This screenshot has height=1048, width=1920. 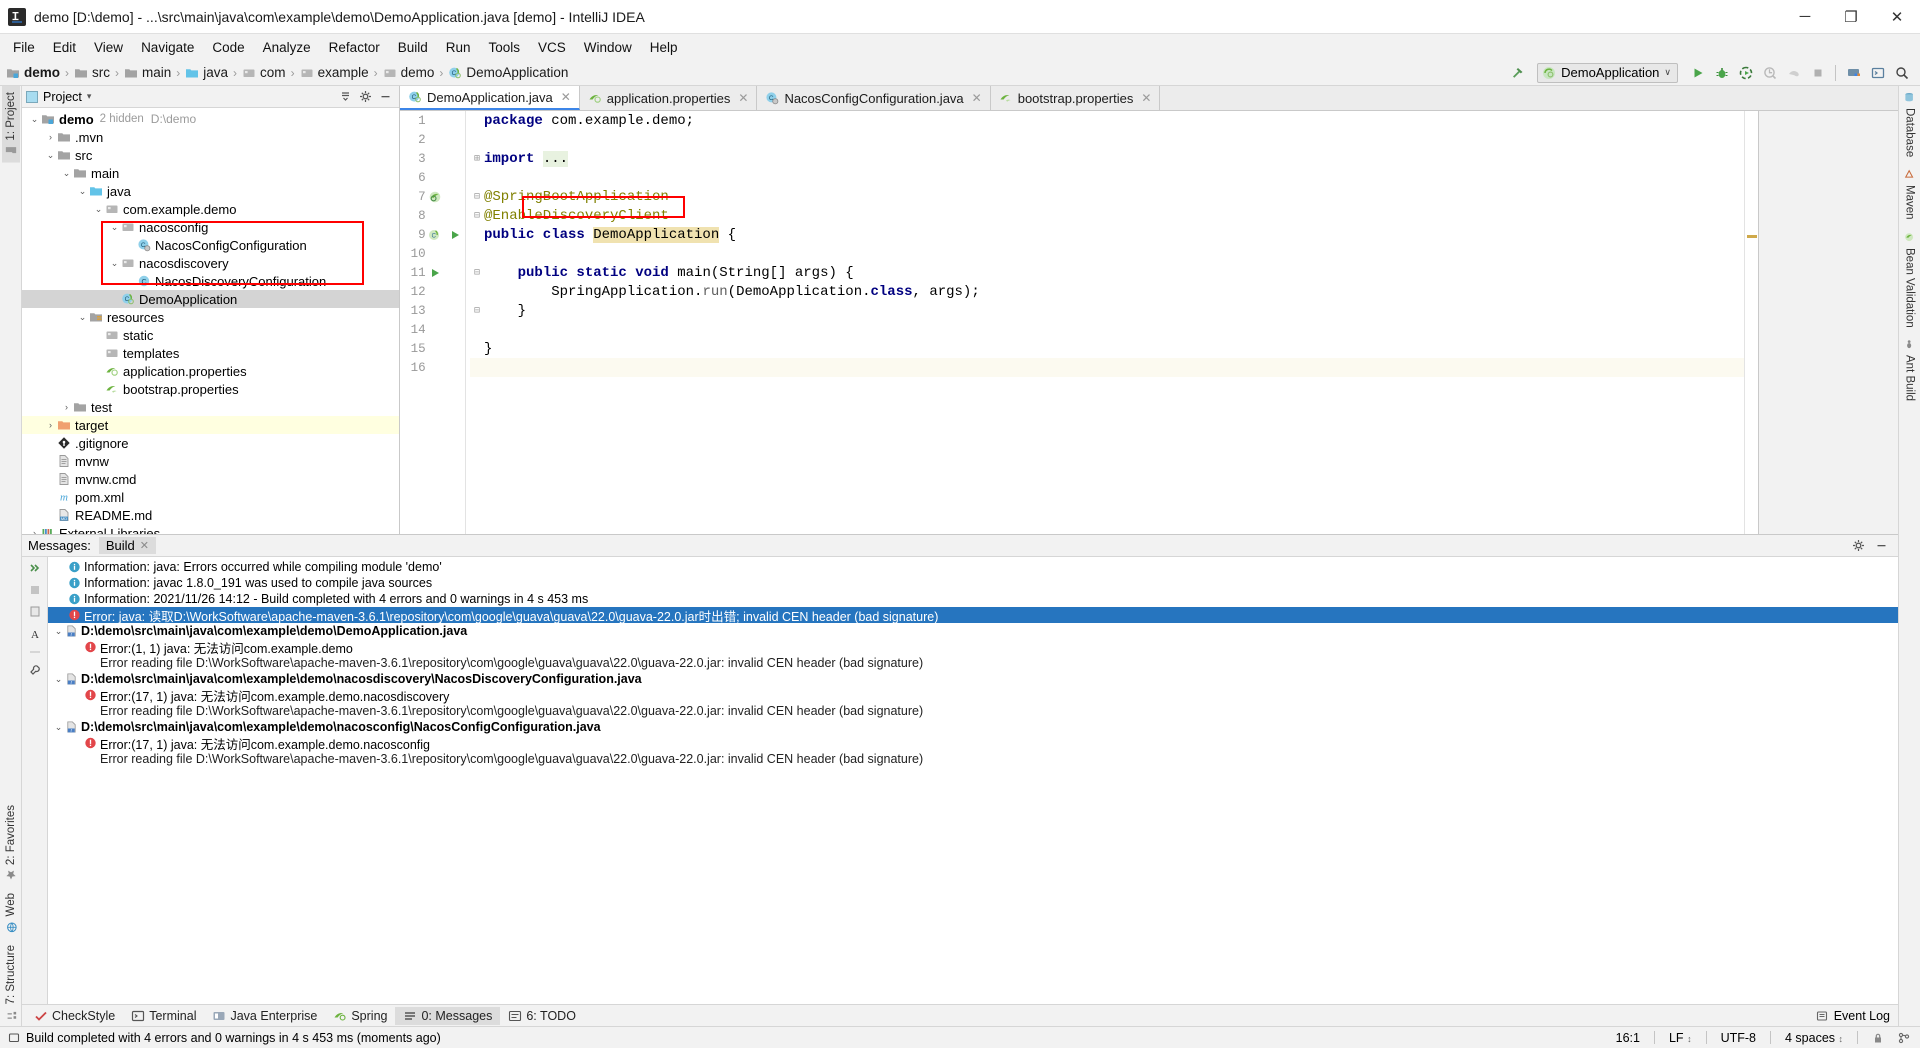 What do you see at coordinates (1877, 72) in the screenshot?
I see `terminal-button` at bounding box center [1877, 72].